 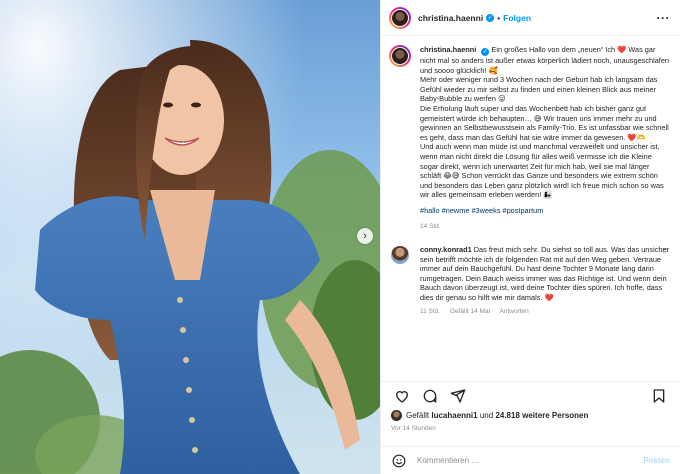 I want to click on hashtag: #3weeks, so click(x=485, y=210).